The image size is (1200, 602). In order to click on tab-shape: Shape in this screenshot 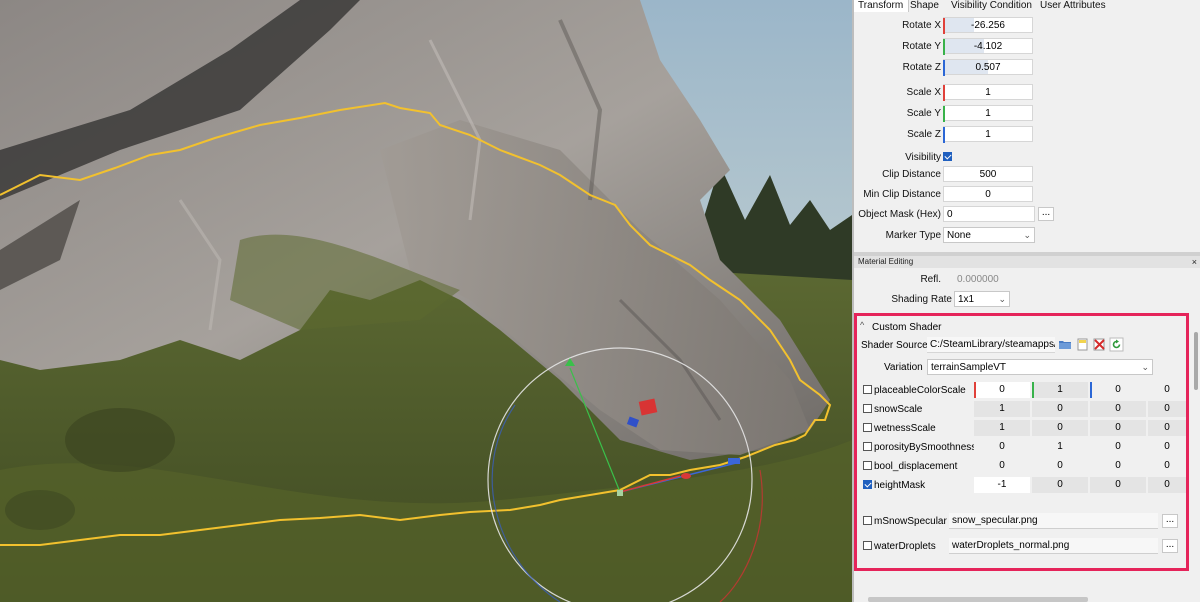, I will do `click(924, 6)`.